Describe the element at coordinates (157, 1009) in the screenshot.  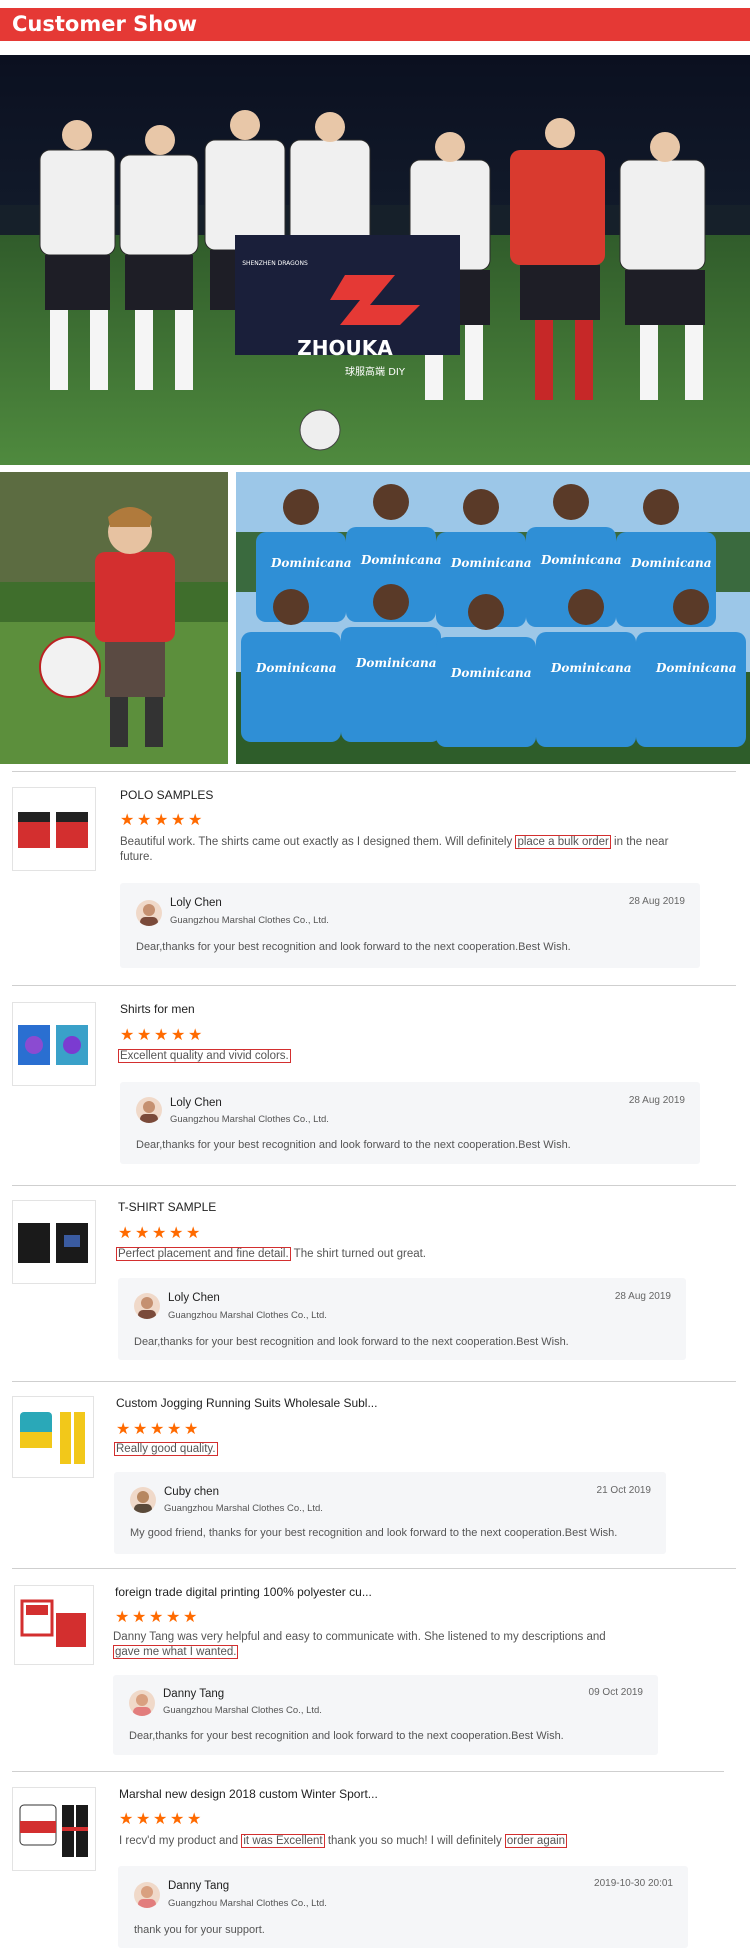
I see `review-title: Shirts for men` at that location.